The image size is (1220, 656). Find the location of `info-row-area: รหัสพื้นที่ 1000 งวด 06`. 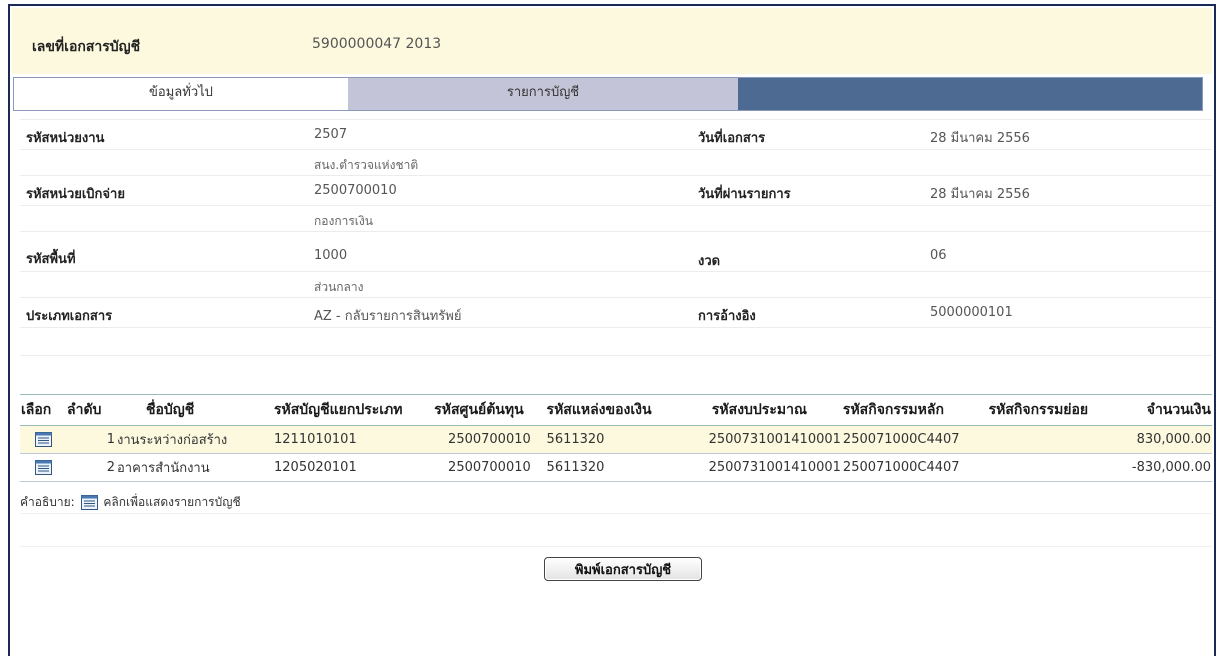

info-row-area: รหัสพื้นที่ 1000 งวด 06 is located at coordinates (616, 251).